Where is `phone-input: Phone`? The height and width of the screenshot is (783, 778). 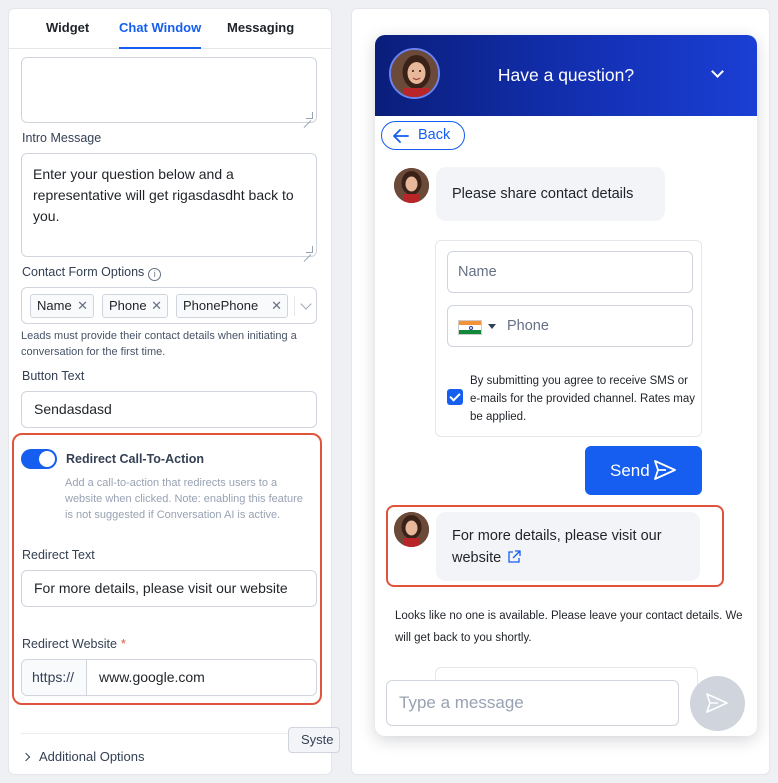 phone-input: Phone is located at coordinates (570, 326).